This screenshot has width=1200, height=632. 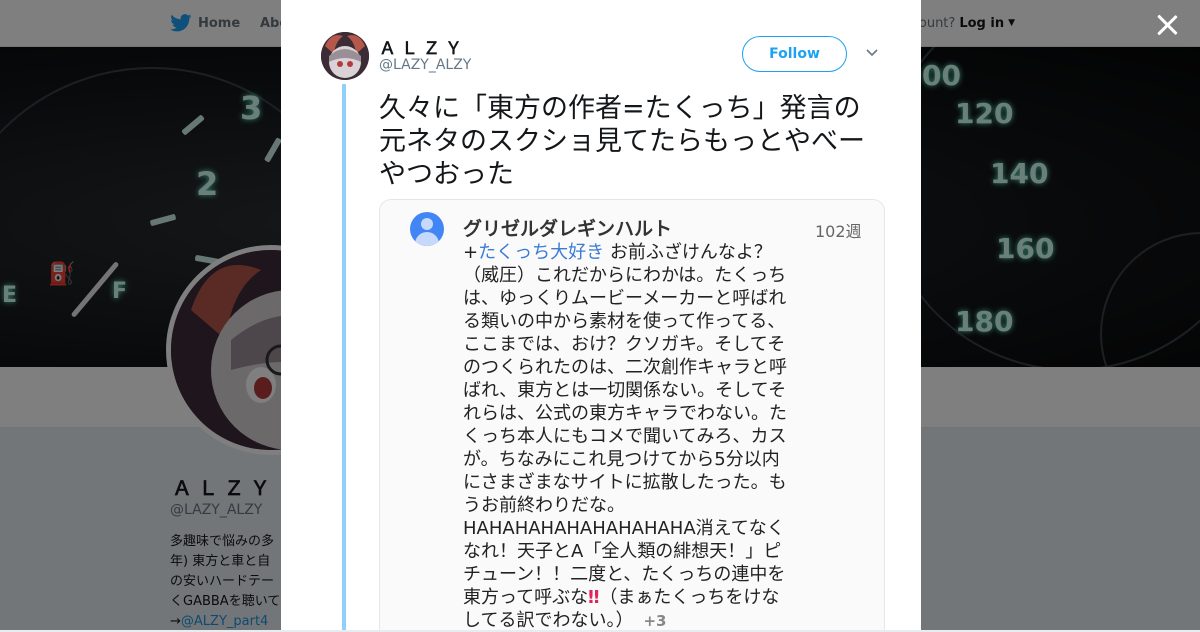 What do you see at coordinates (1167, 25) in the screenshot?
I see `close-icon` at bounding box center [1167, 25].